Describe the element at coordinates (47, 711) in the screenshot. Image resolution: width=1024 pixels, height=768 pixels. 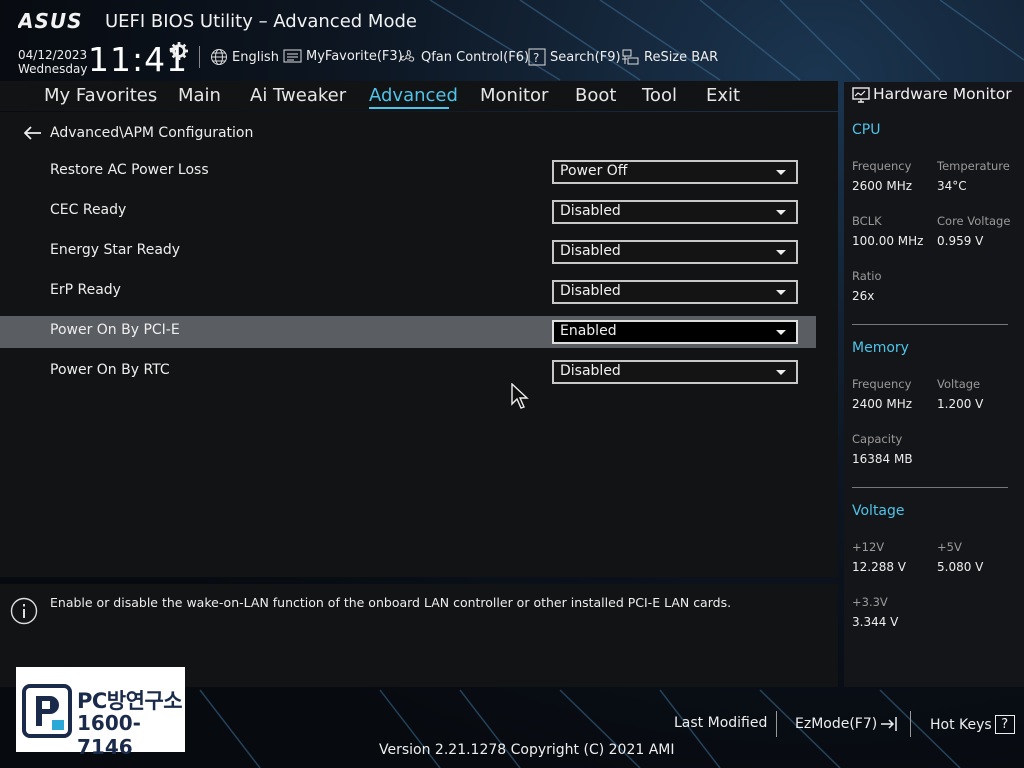
I see `brand-logo-icon` at that location.